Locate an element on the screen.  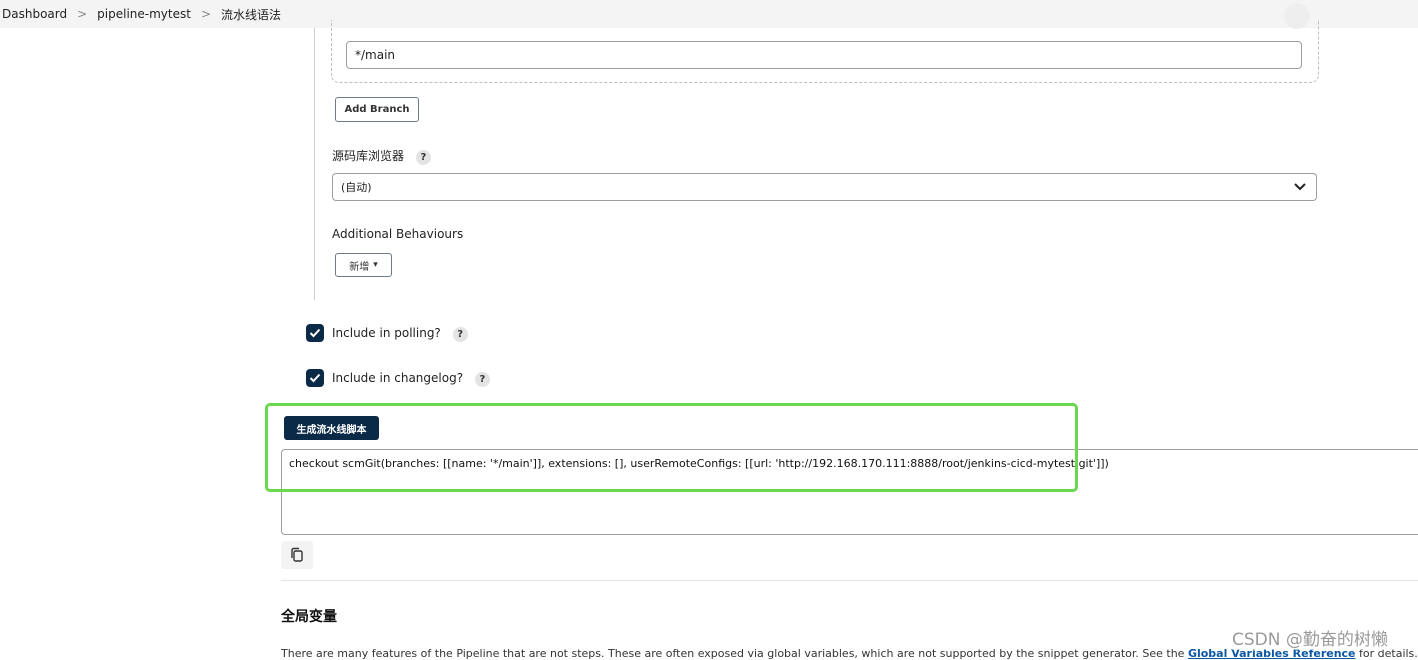
add-behaviour-dropdown: 新增 ▾ is located at coordinates (363, 265).